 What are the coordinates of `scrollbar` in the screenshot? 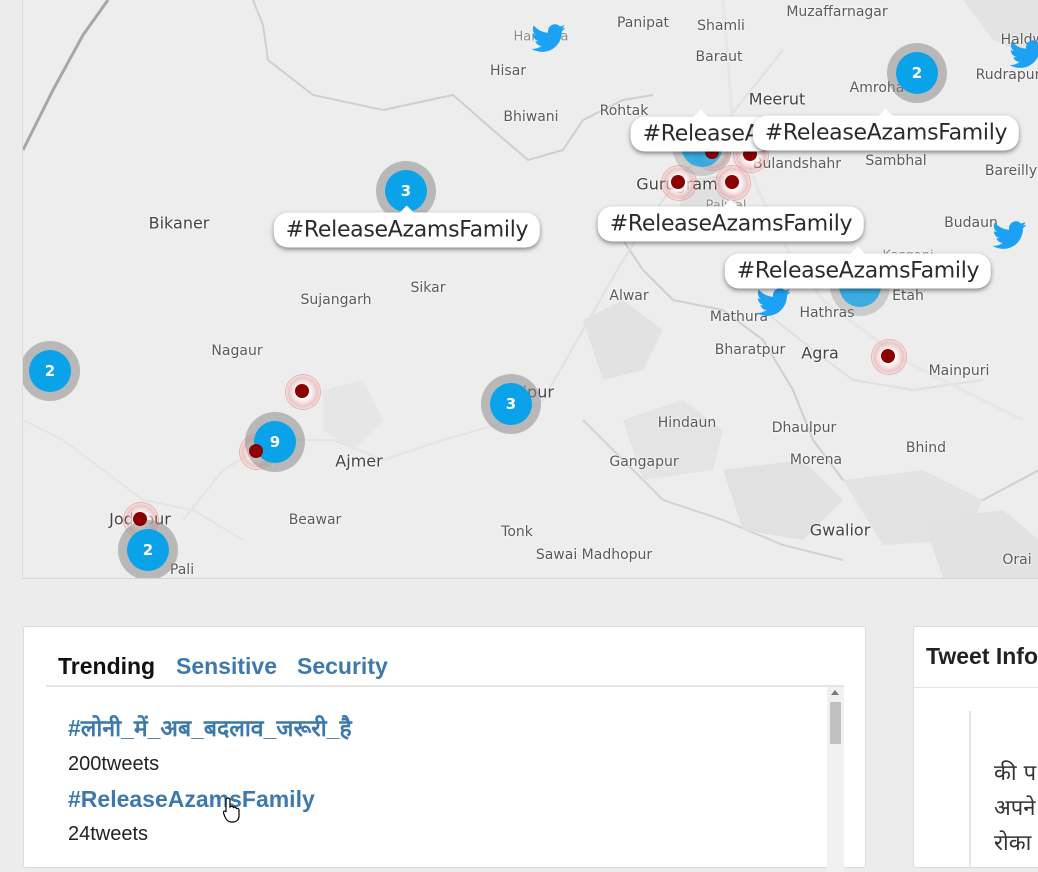 It's located at (835, 779).